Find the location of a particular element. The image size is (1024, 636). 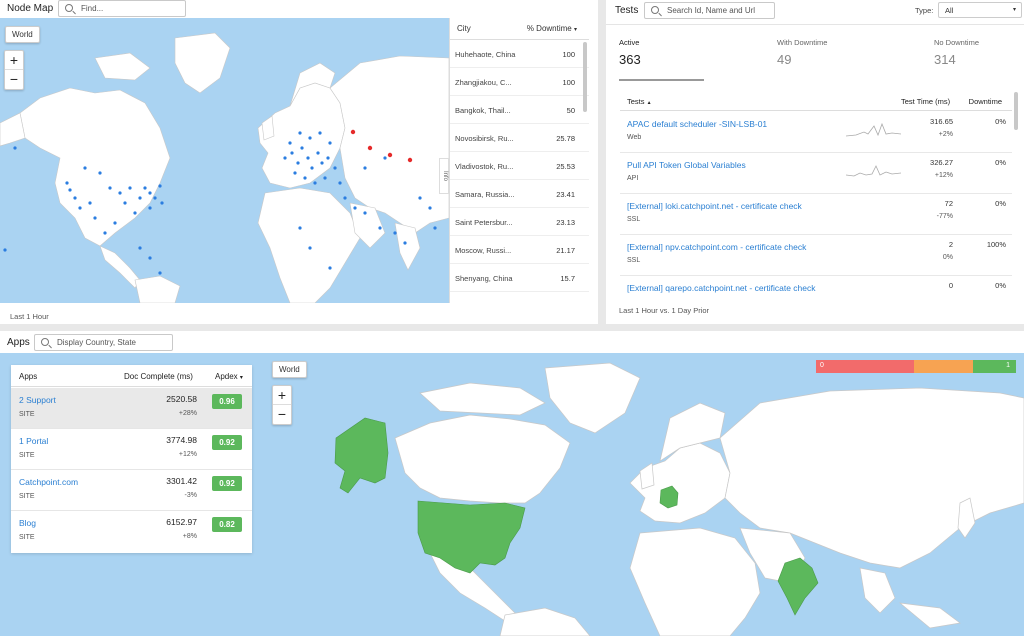

tests-search-input: Search Id, Name and Url is located at coordinates (709, 10).